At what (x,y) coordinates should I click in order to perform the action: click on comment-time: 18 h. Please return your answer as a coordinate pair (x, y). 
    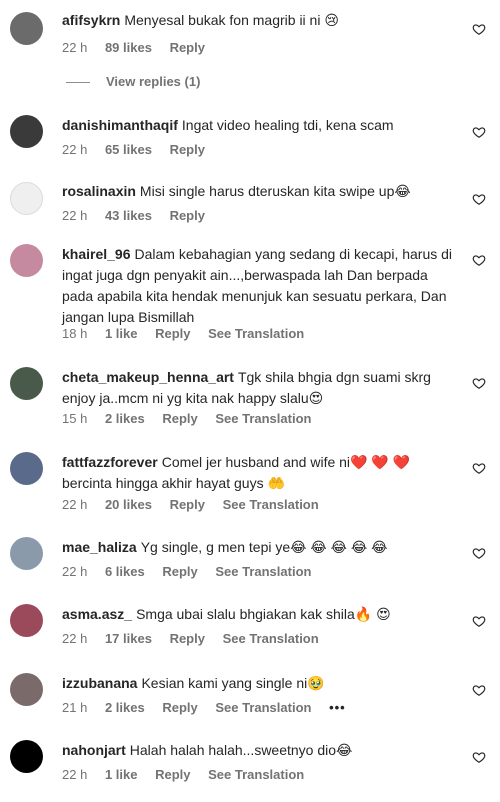
    Looking at the image, I should click on (75, 333).